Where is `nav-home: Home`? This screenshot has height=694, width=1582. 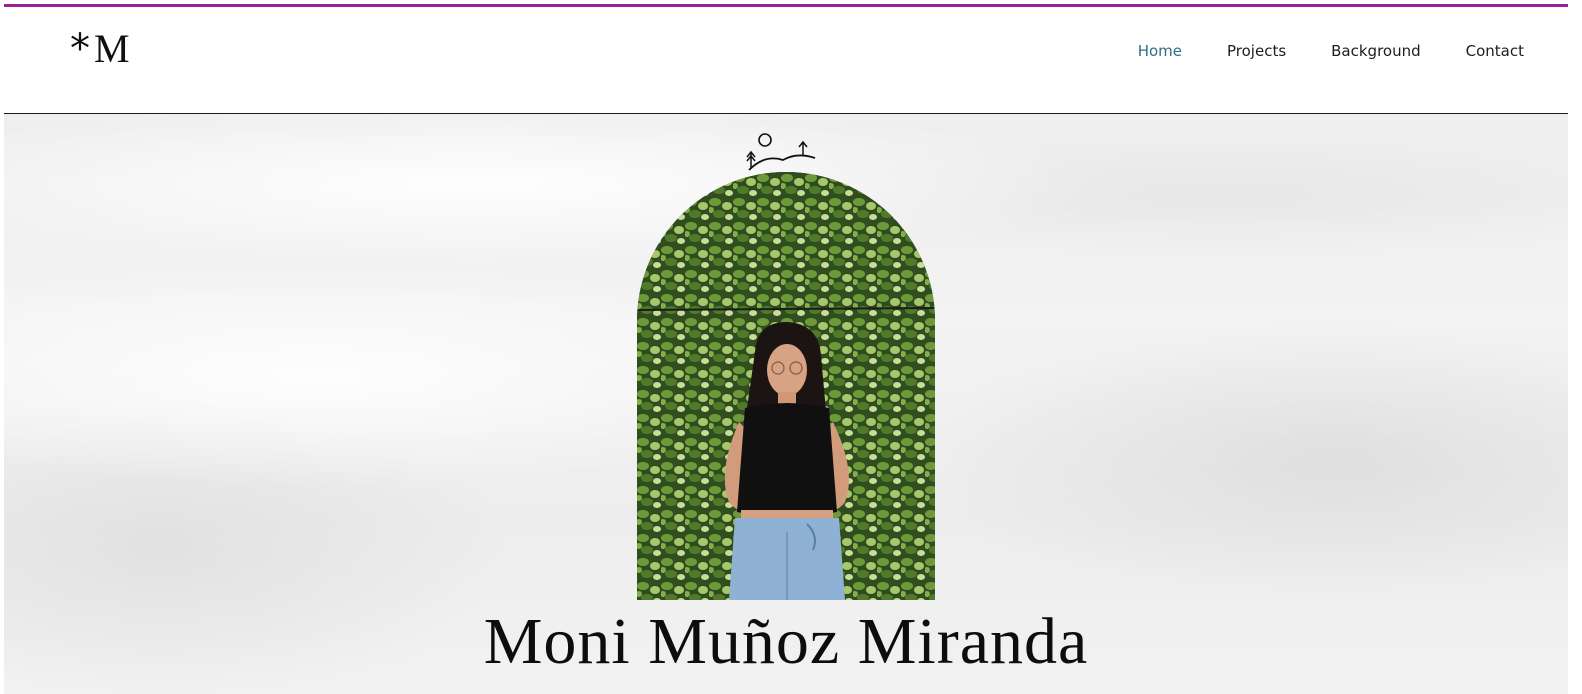
nav-home: Home is located at coordinates (1160, 51).